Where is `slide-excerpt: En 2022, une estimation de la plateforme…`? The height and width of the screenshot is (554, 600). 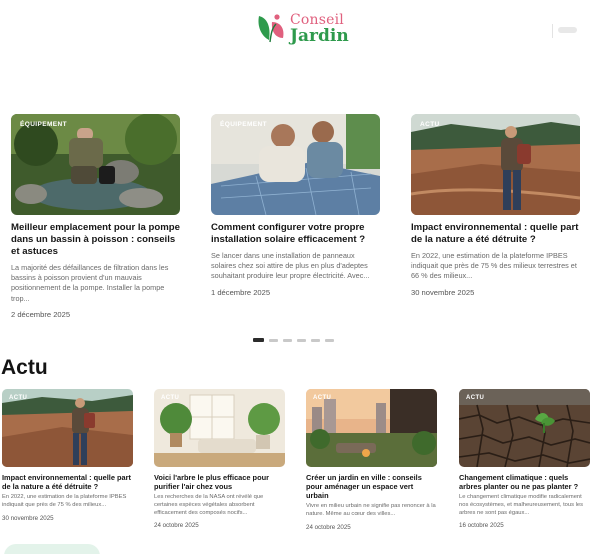 slide-excerpt: En 2022, une estimation de la plateforme… is located at coordinates (494, 266).